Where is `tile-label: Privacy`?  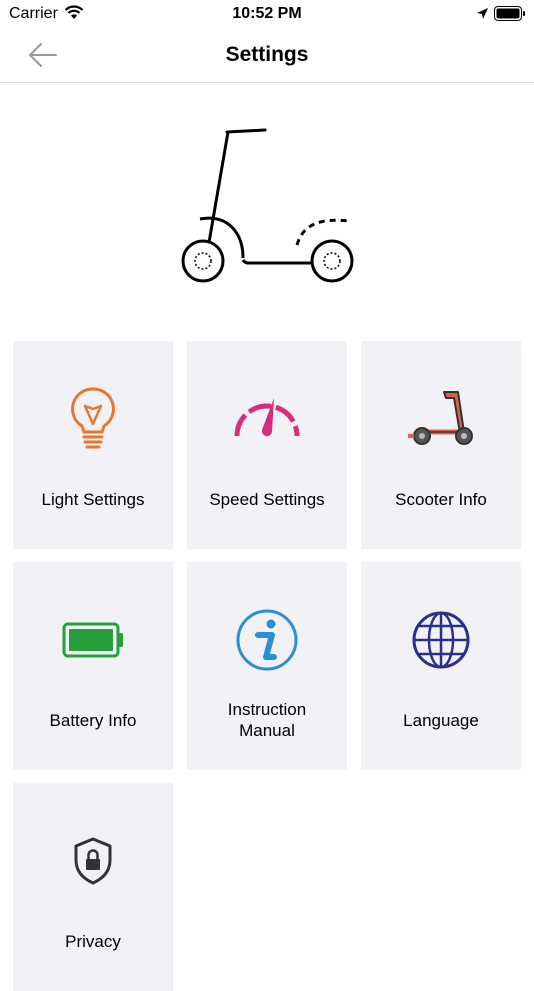 tile-label: Privacy is located at coordinates (93, 941).